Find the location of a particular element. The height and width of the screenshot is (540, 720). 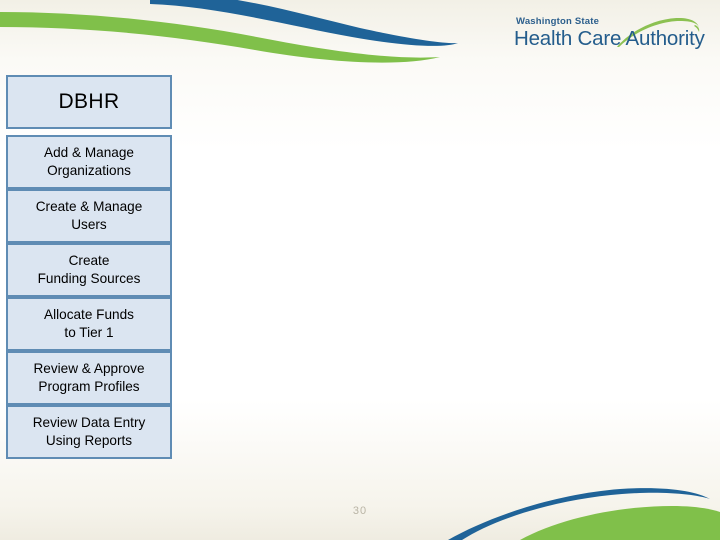

dbhr-title-label: DBHR is located at coordinates (89, 102).